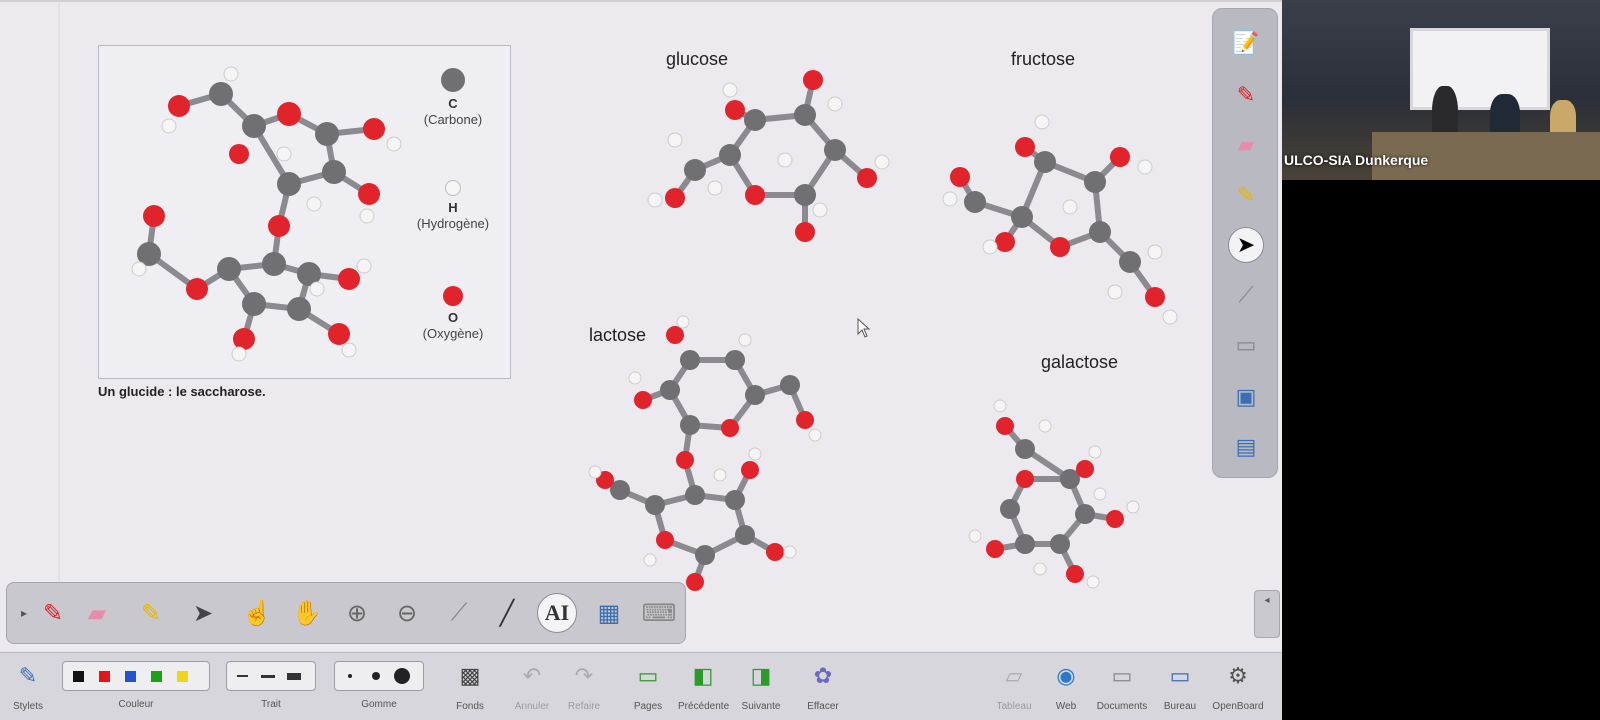 The image size is (1600, 720). I want to click on stylus-palette: ▸ ✎ ▰ ✎ ➤ ☝ ✋ ⊕ ⊖ ⟋ ╱ AI ▦ ⌨, so click(346, 613).